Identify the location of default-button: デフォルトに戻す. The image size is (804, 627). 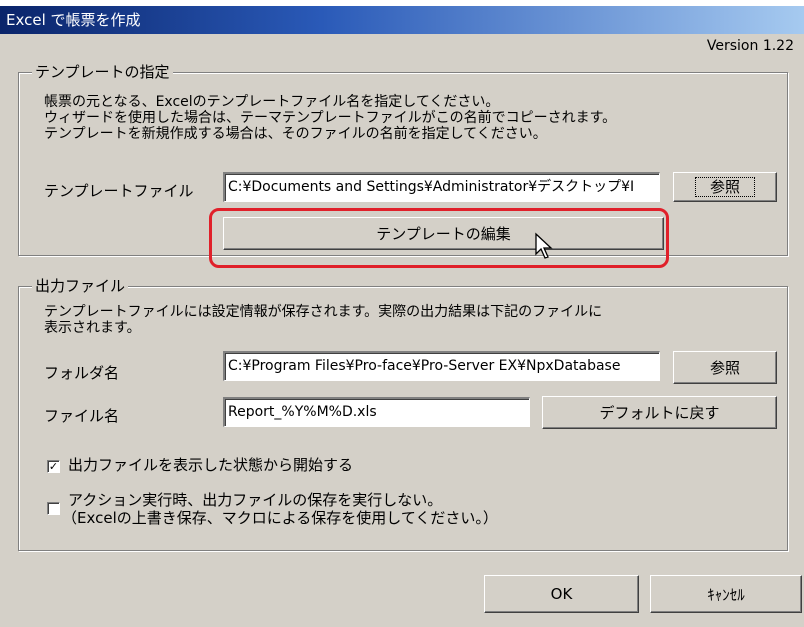
(659, 412).